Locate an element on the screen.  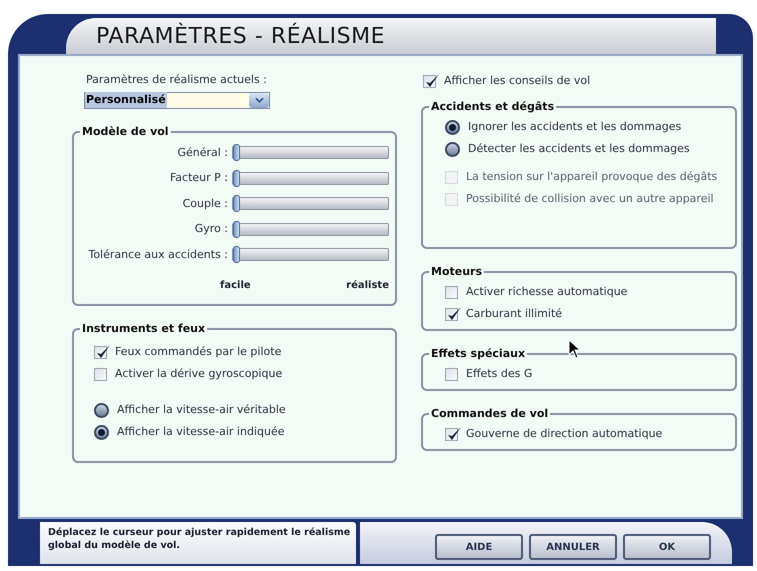
option-label: Activer la dérive gyroscopique is located at coordinates (198, 374).